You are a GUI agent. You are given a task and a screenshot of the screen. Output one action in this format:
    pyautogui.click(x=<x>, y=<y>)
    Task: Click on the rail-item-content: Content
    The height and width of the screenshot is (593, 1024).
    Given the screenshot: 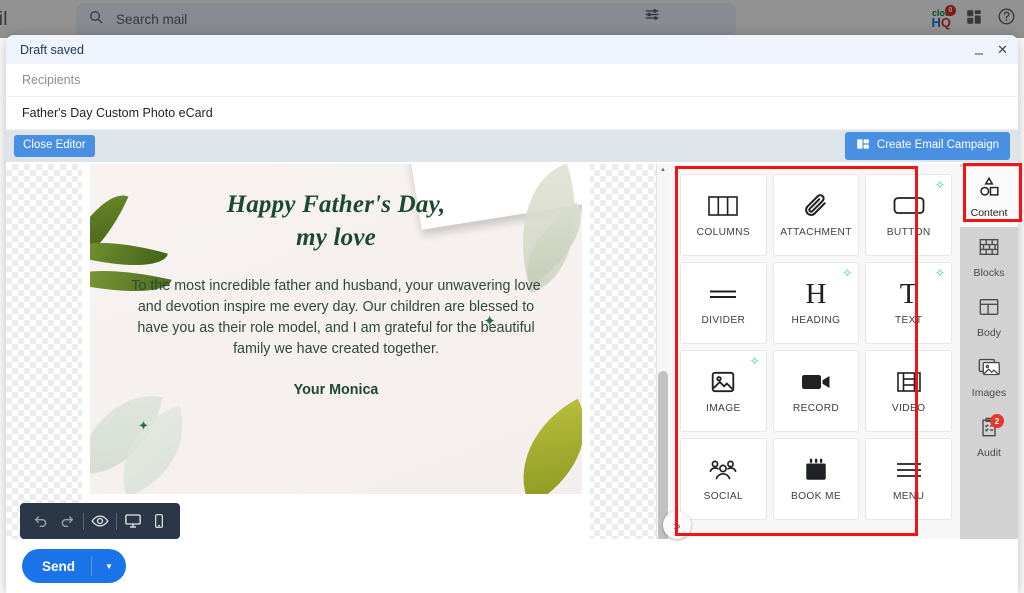 What is the action you would take?
    pyautogui.click(x=989, y=197)
    